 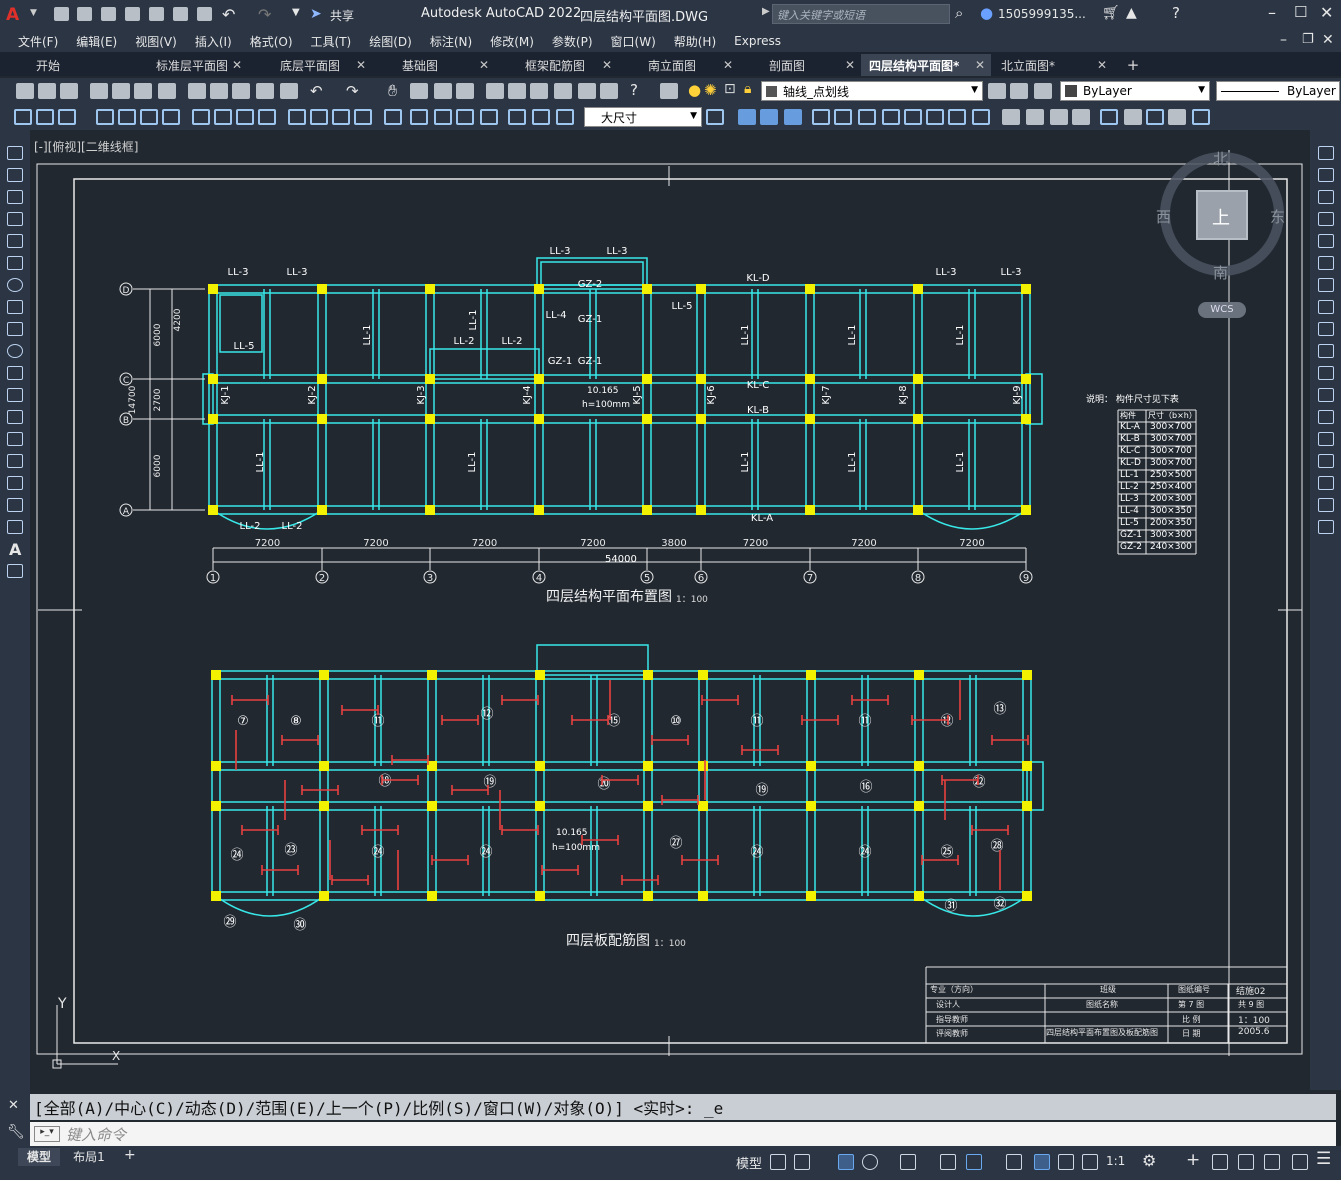 I want to click on save-as-icon, so click(x=132, y=14).